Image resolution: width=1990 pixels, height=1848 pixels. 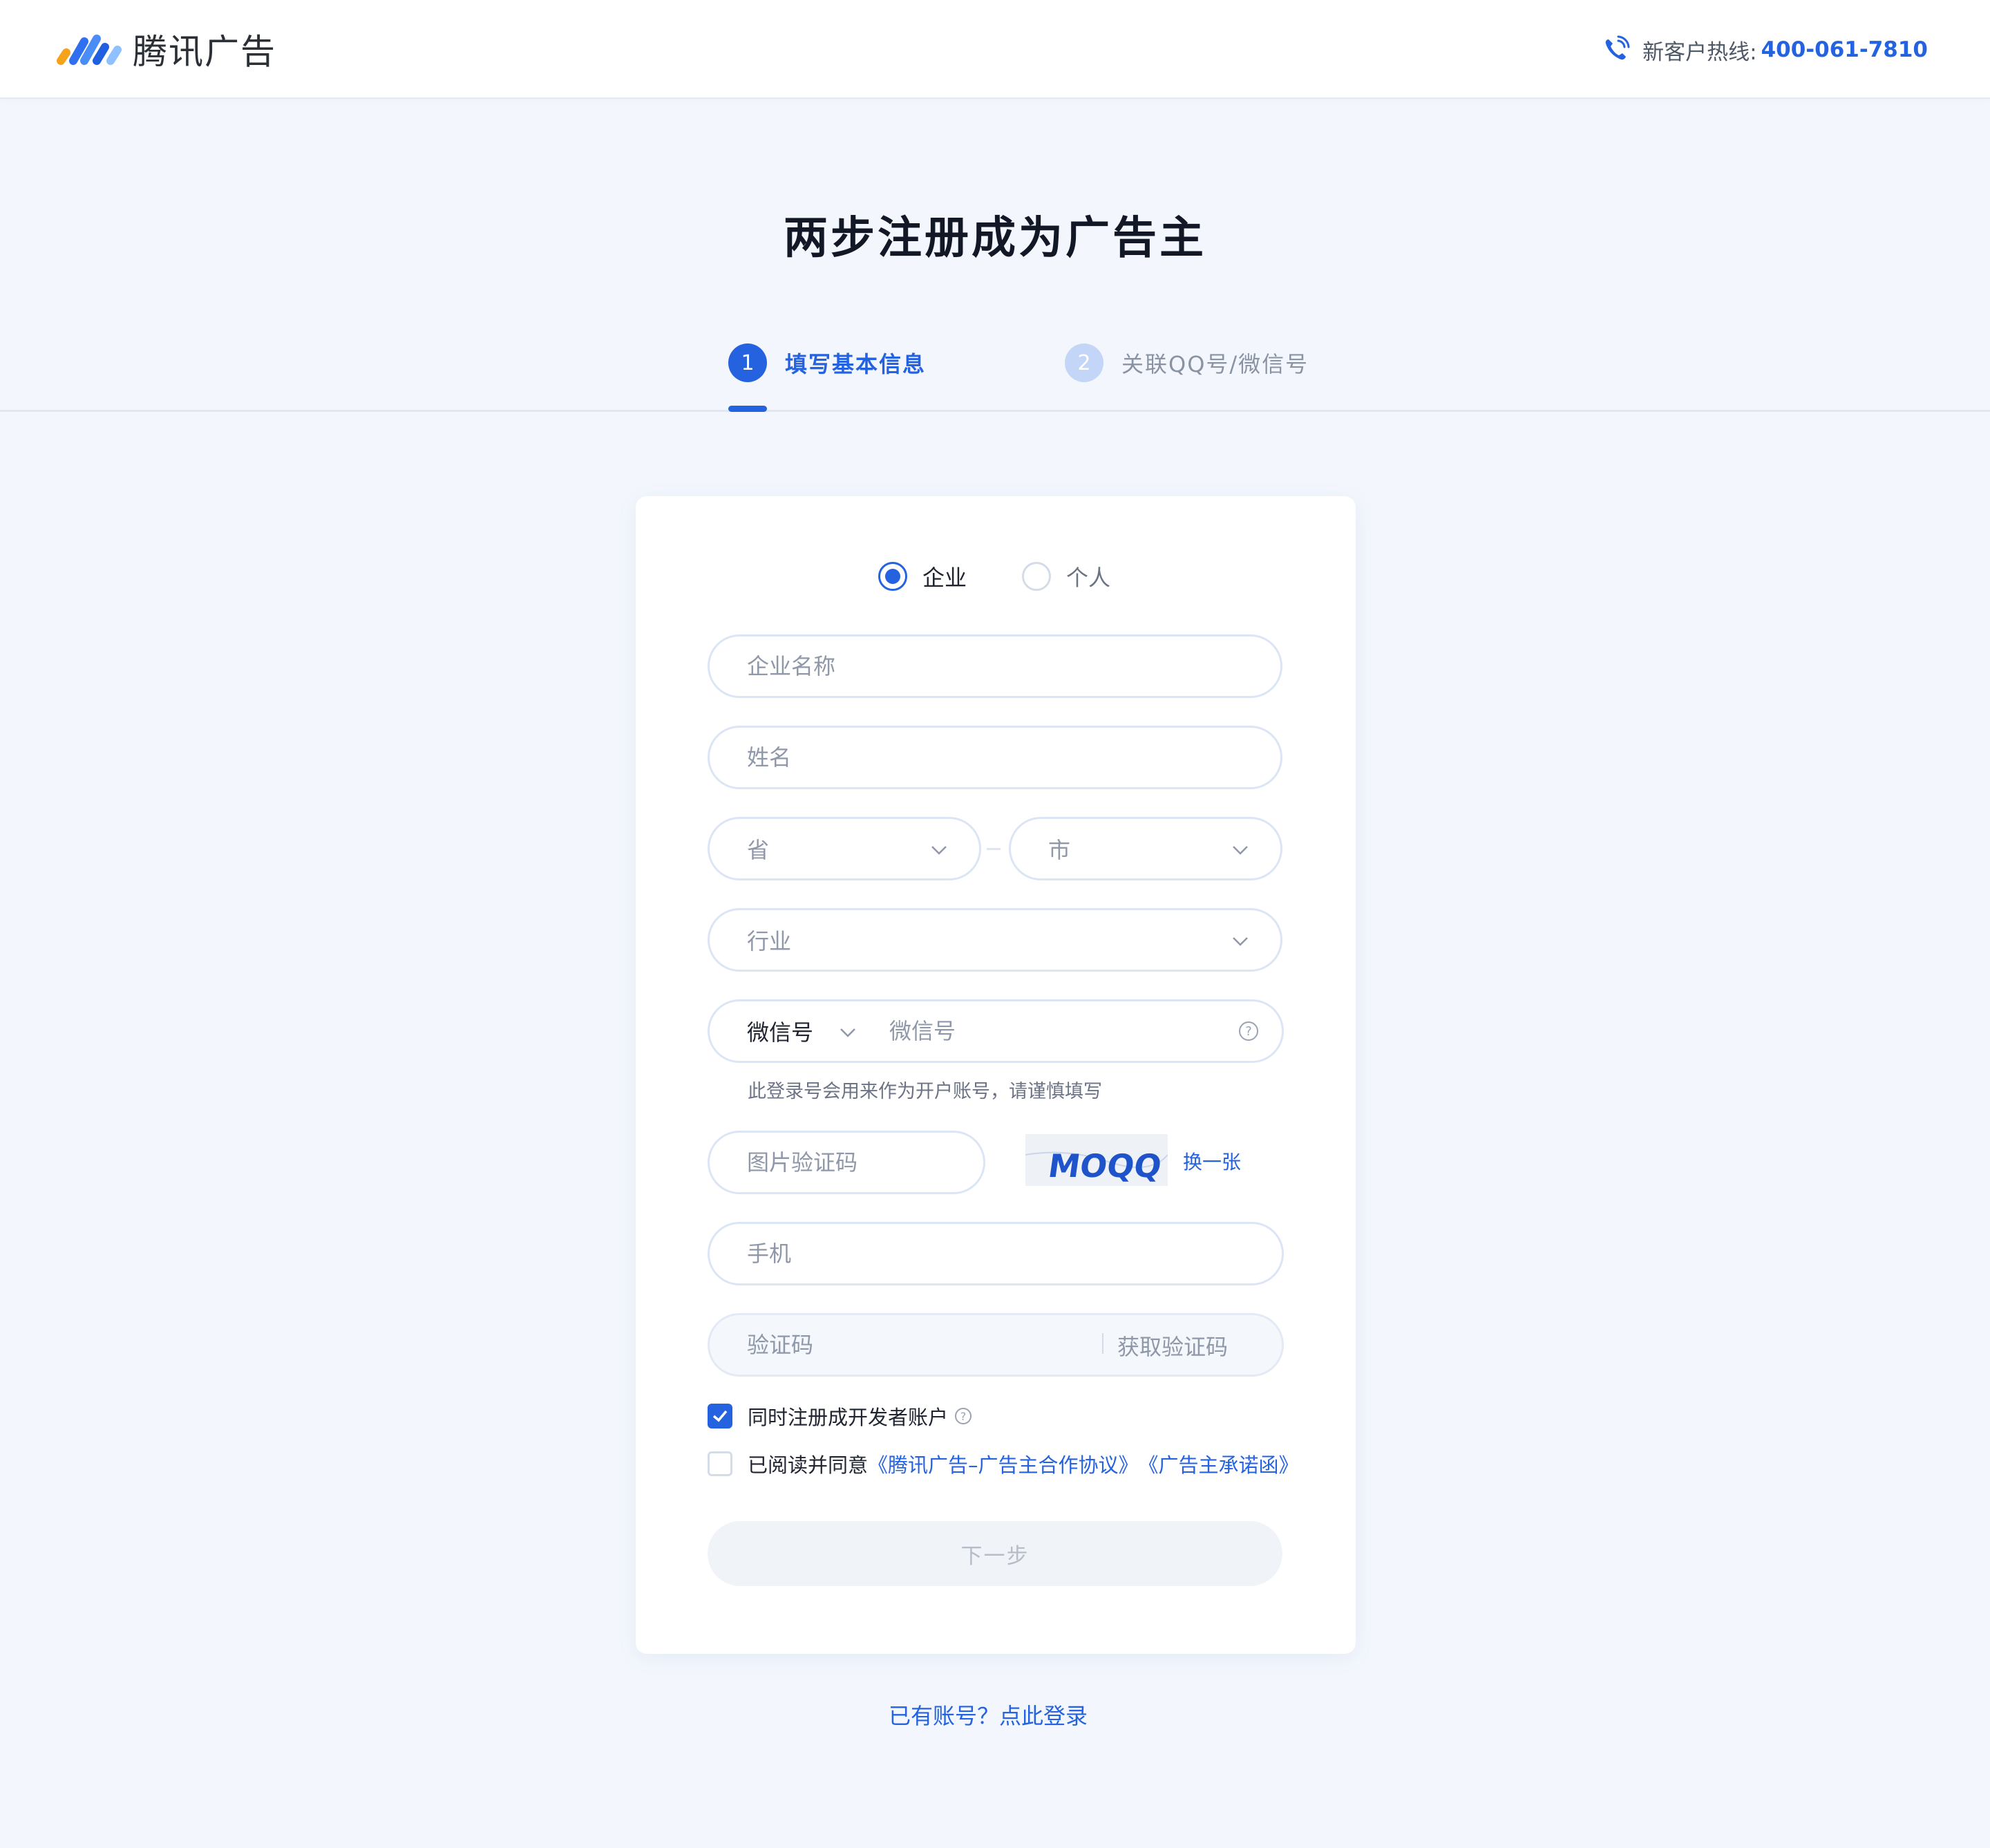 What do you see at coordinates (848, 1417) in the screenshot?
I see `dev-account-label: 同时注册成开发者账户` at bounding box center [848, 1417].